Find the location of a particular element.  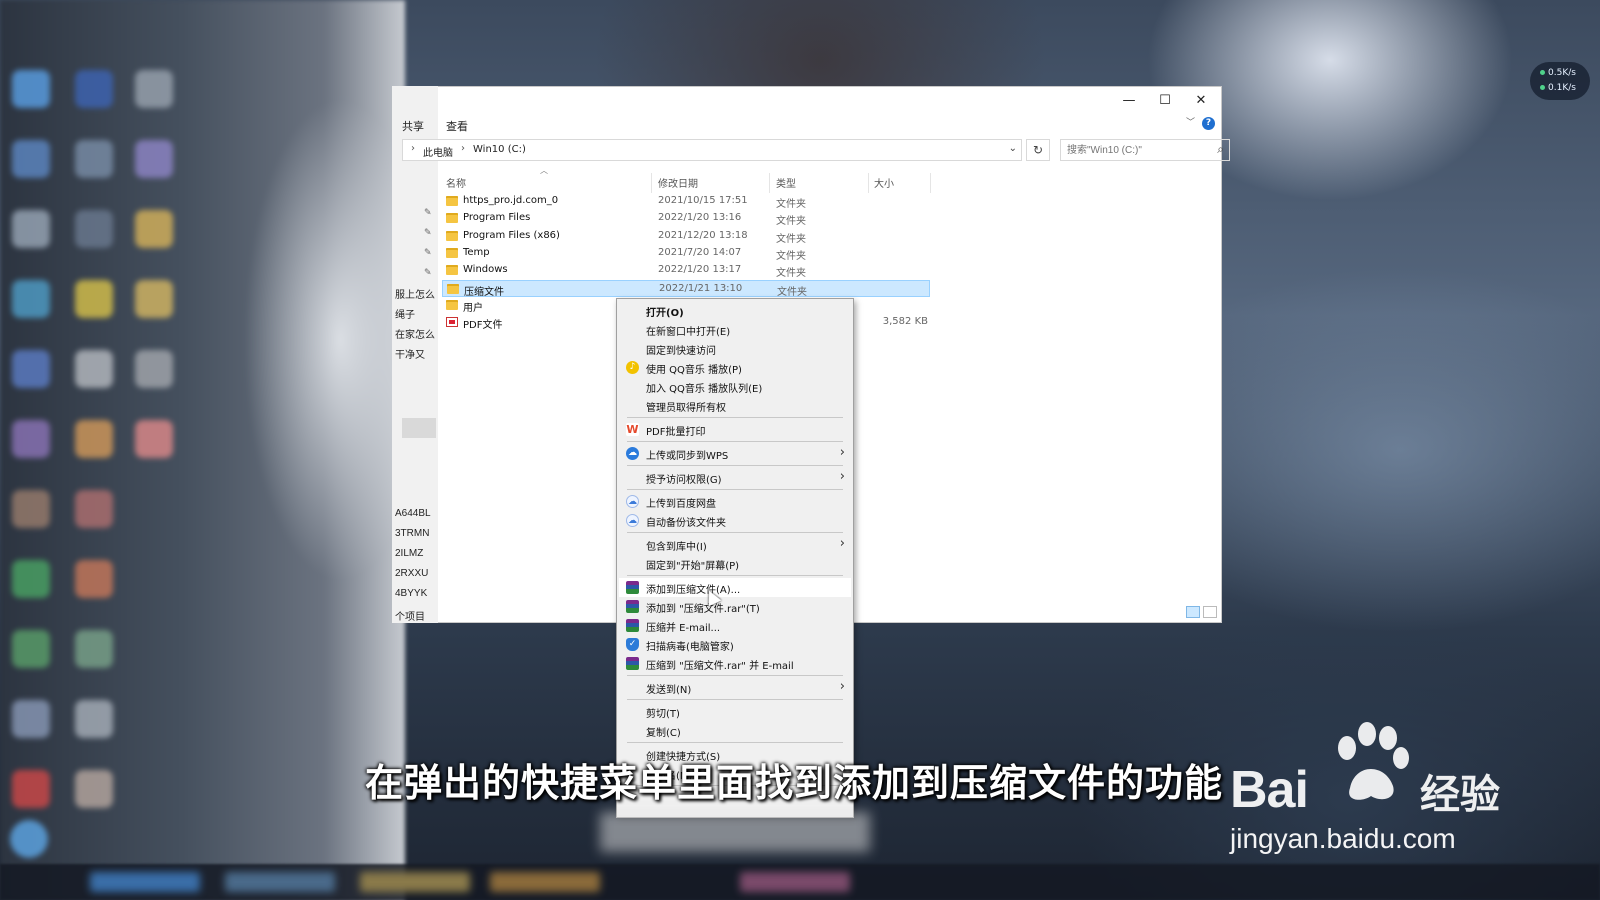

file-row: Windows 2022/1/20 13:17 文件夹 is located at coordinates (686, 270).